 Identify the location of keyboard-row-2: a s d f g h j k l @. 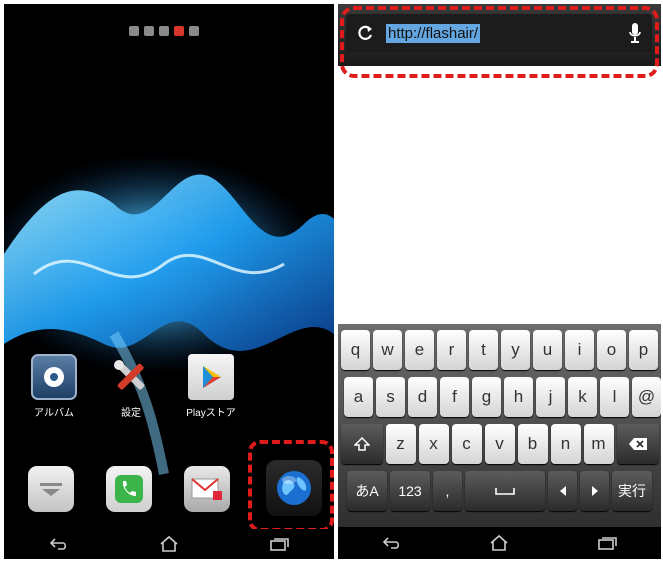
(499, 397).